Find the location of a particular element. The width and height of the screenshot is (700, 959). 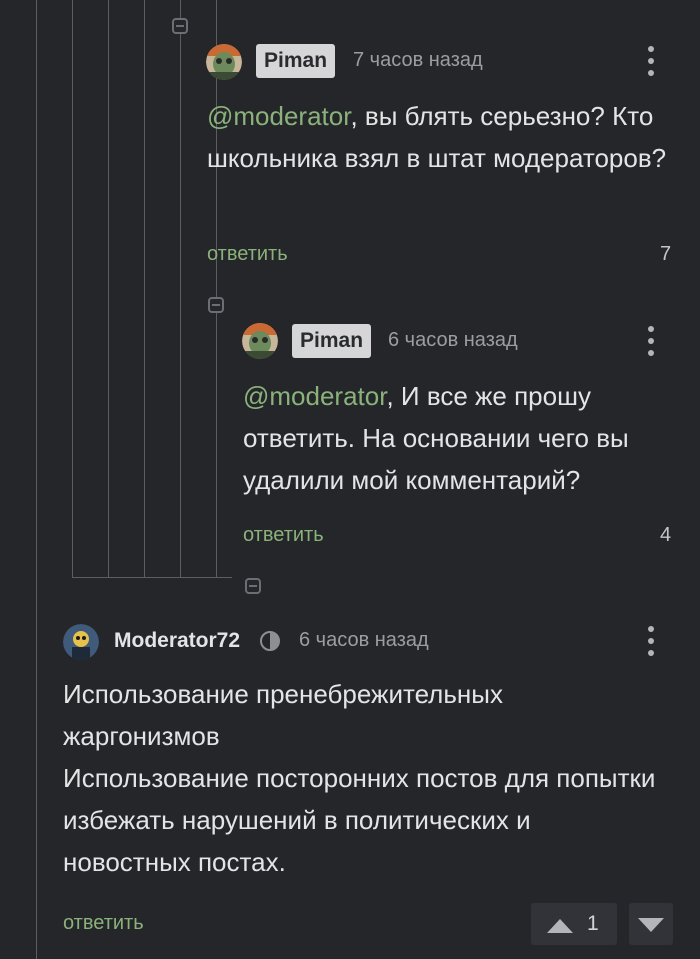

comment-rating: 4 is located at coordinates (666, 535).